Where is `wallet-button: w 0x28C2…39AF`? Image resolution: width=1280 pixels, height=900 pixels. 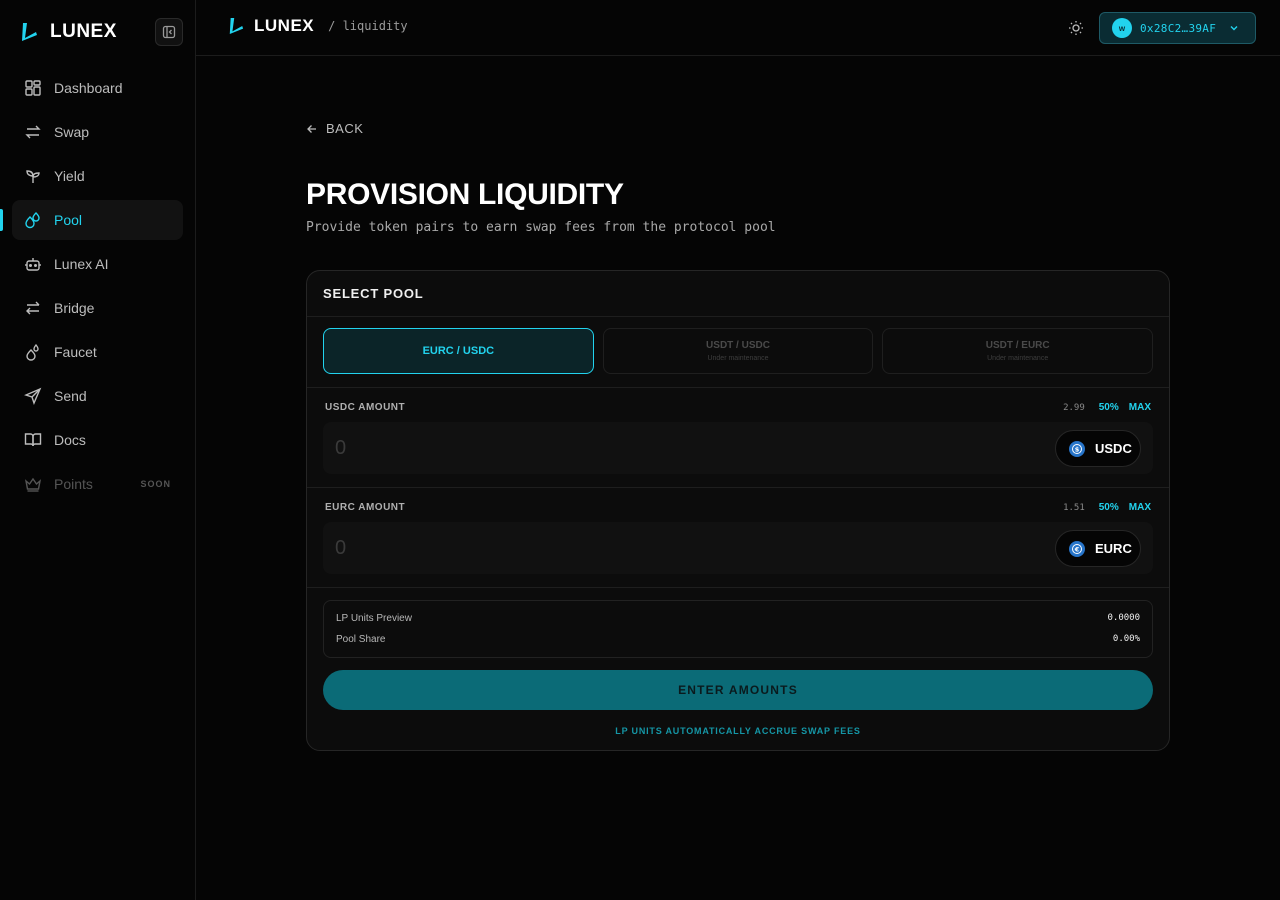
wallet-button: w 0x28C2…39AF is located at coordinates (1177, 28).